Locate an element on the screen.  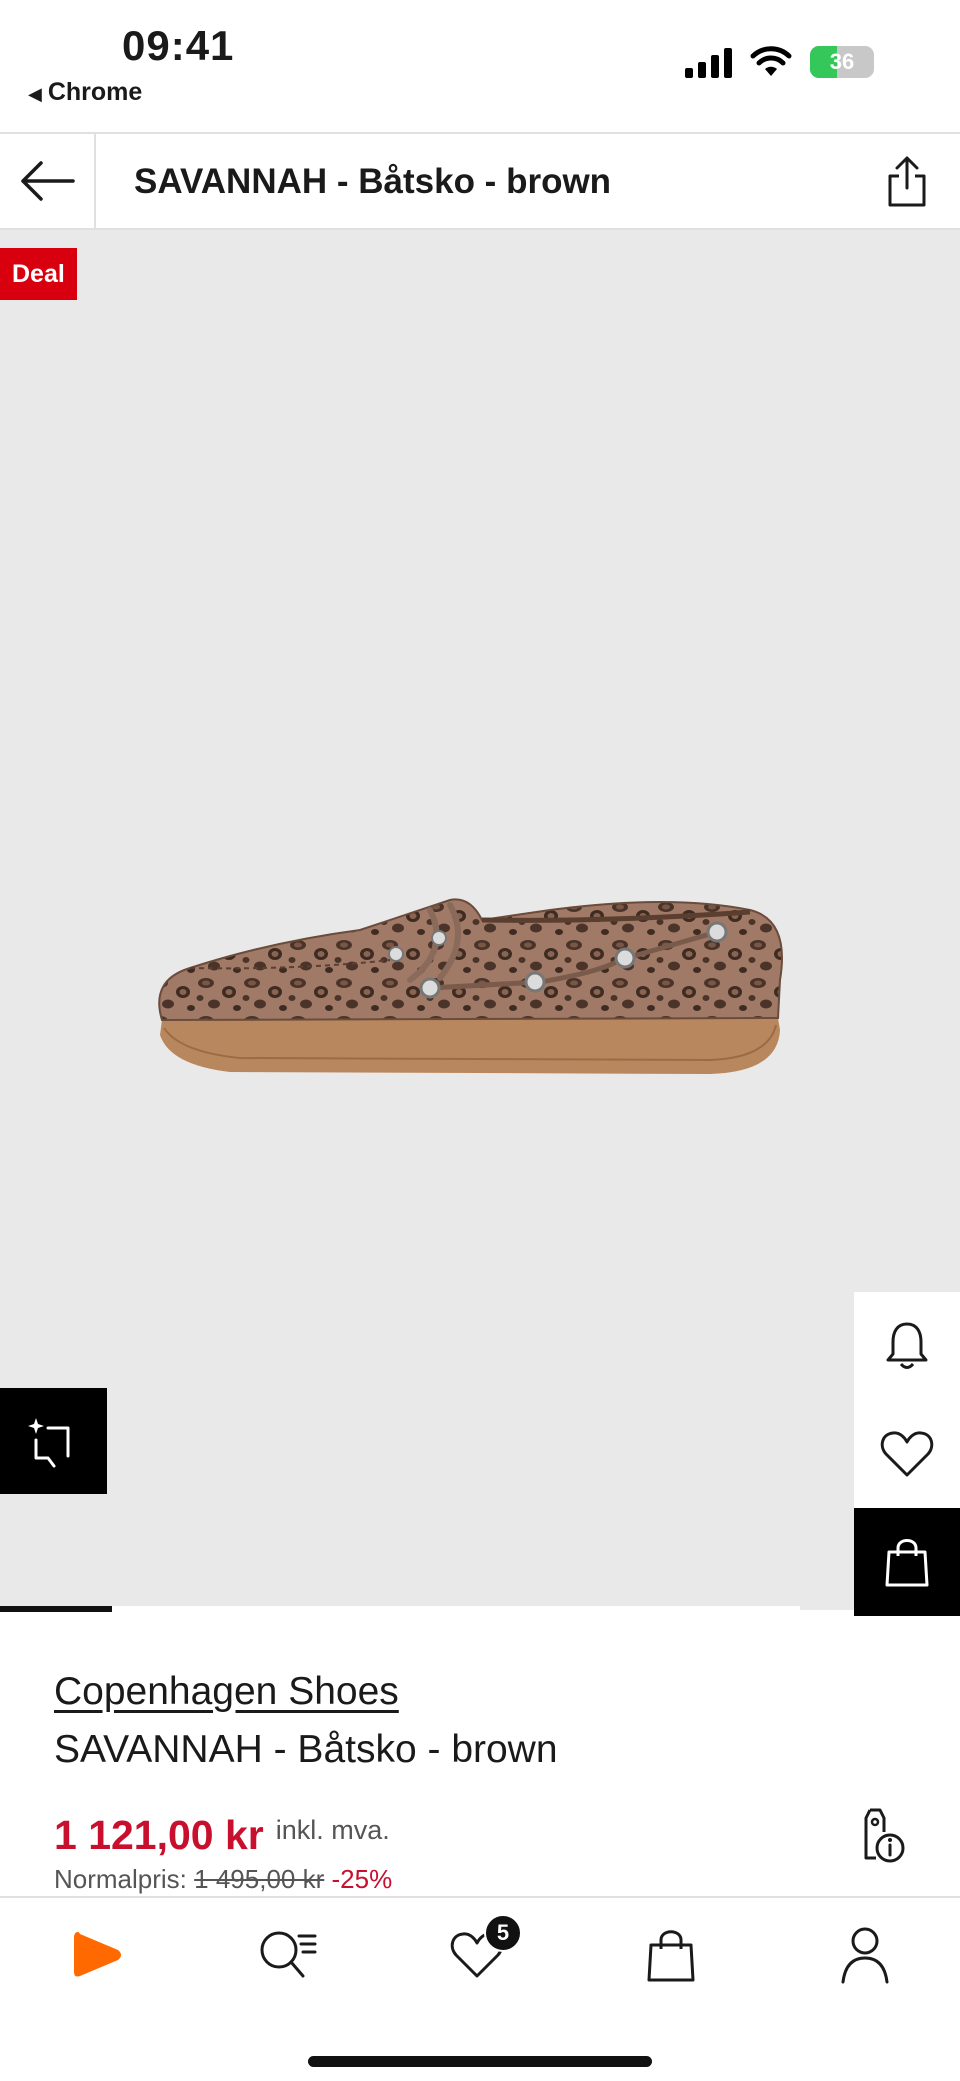
status-time: 09:41 is located at coordinates (178, 45).